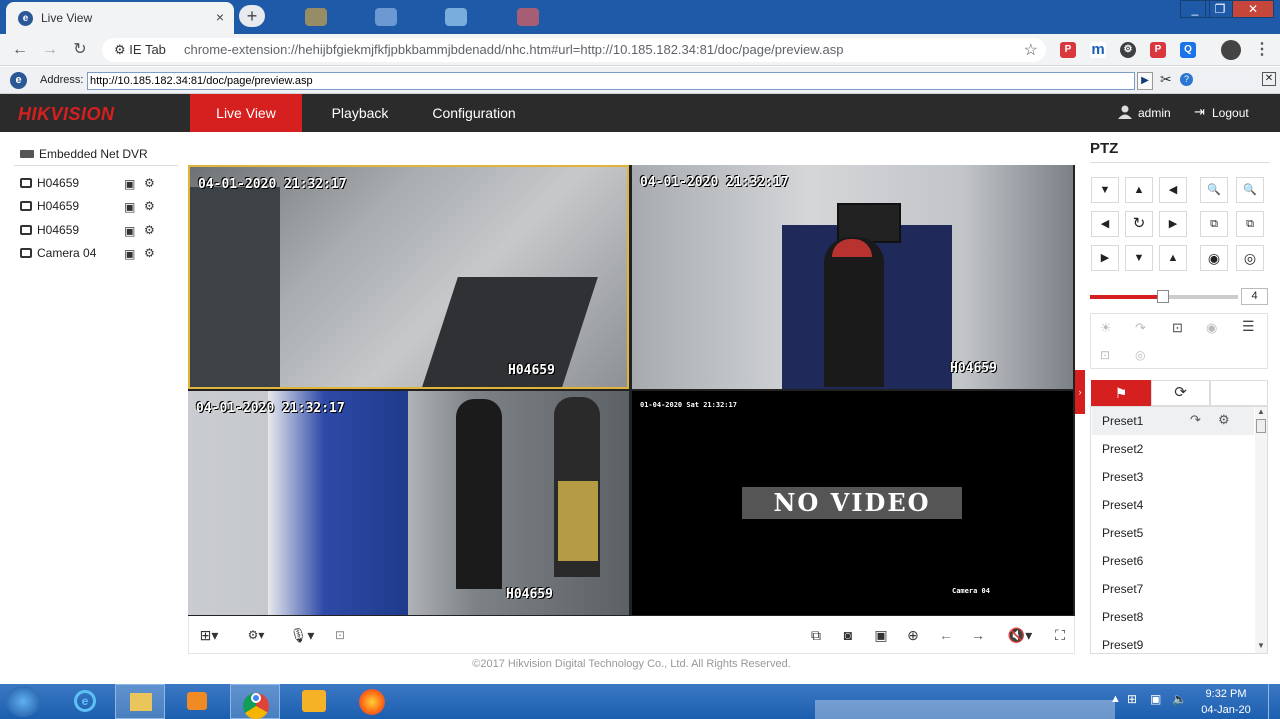  Describe the element at coordinates (1261, 426) in the screenshot. I see `scroll-thumb` at that location.